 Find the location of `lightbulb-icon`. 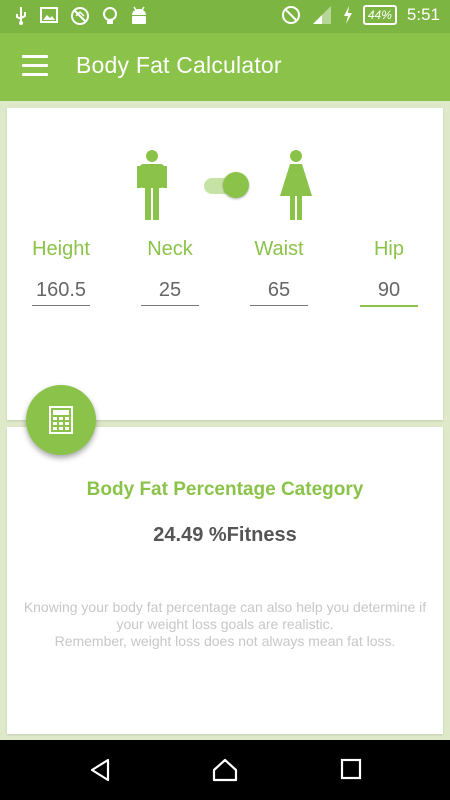

lightbulb-icon is located at coordinates (110, 15).